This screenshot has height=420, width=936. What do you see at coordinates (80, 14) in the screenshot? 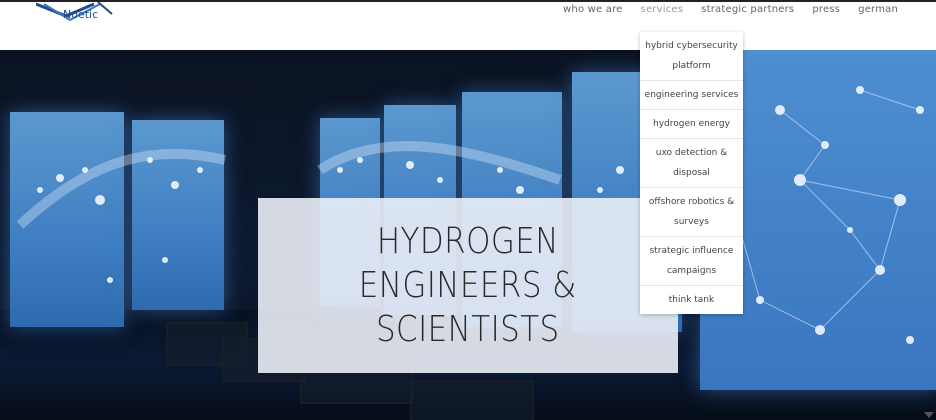
I see `logo-text: Noetic` at bounding box center [80, 14].